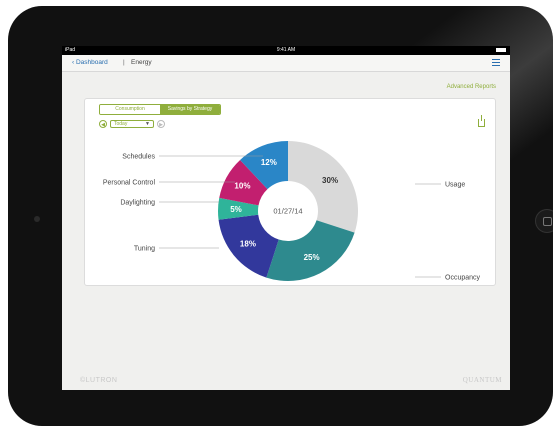 Image resolution: width=553 pixels, height=426 pixels. I want to click on category-label-tuning: Tuning, so click(144, 249).